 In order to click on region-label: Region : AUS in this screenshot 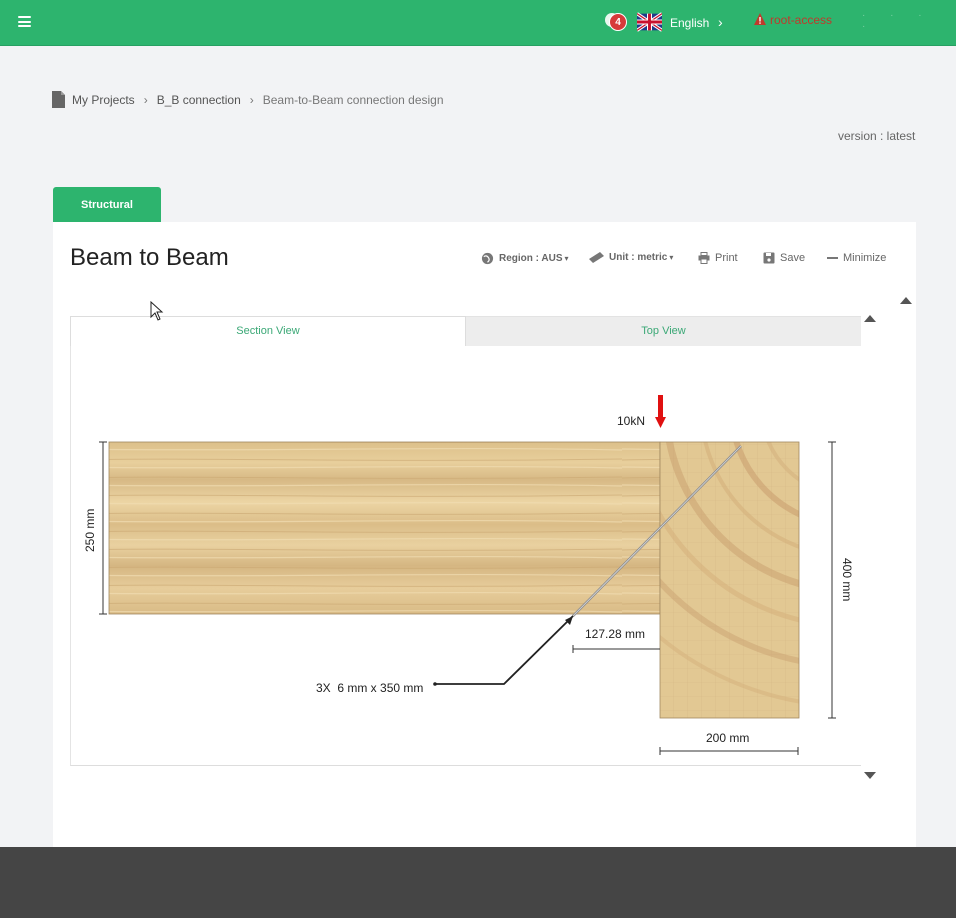, I will do `click(531, 258)`.